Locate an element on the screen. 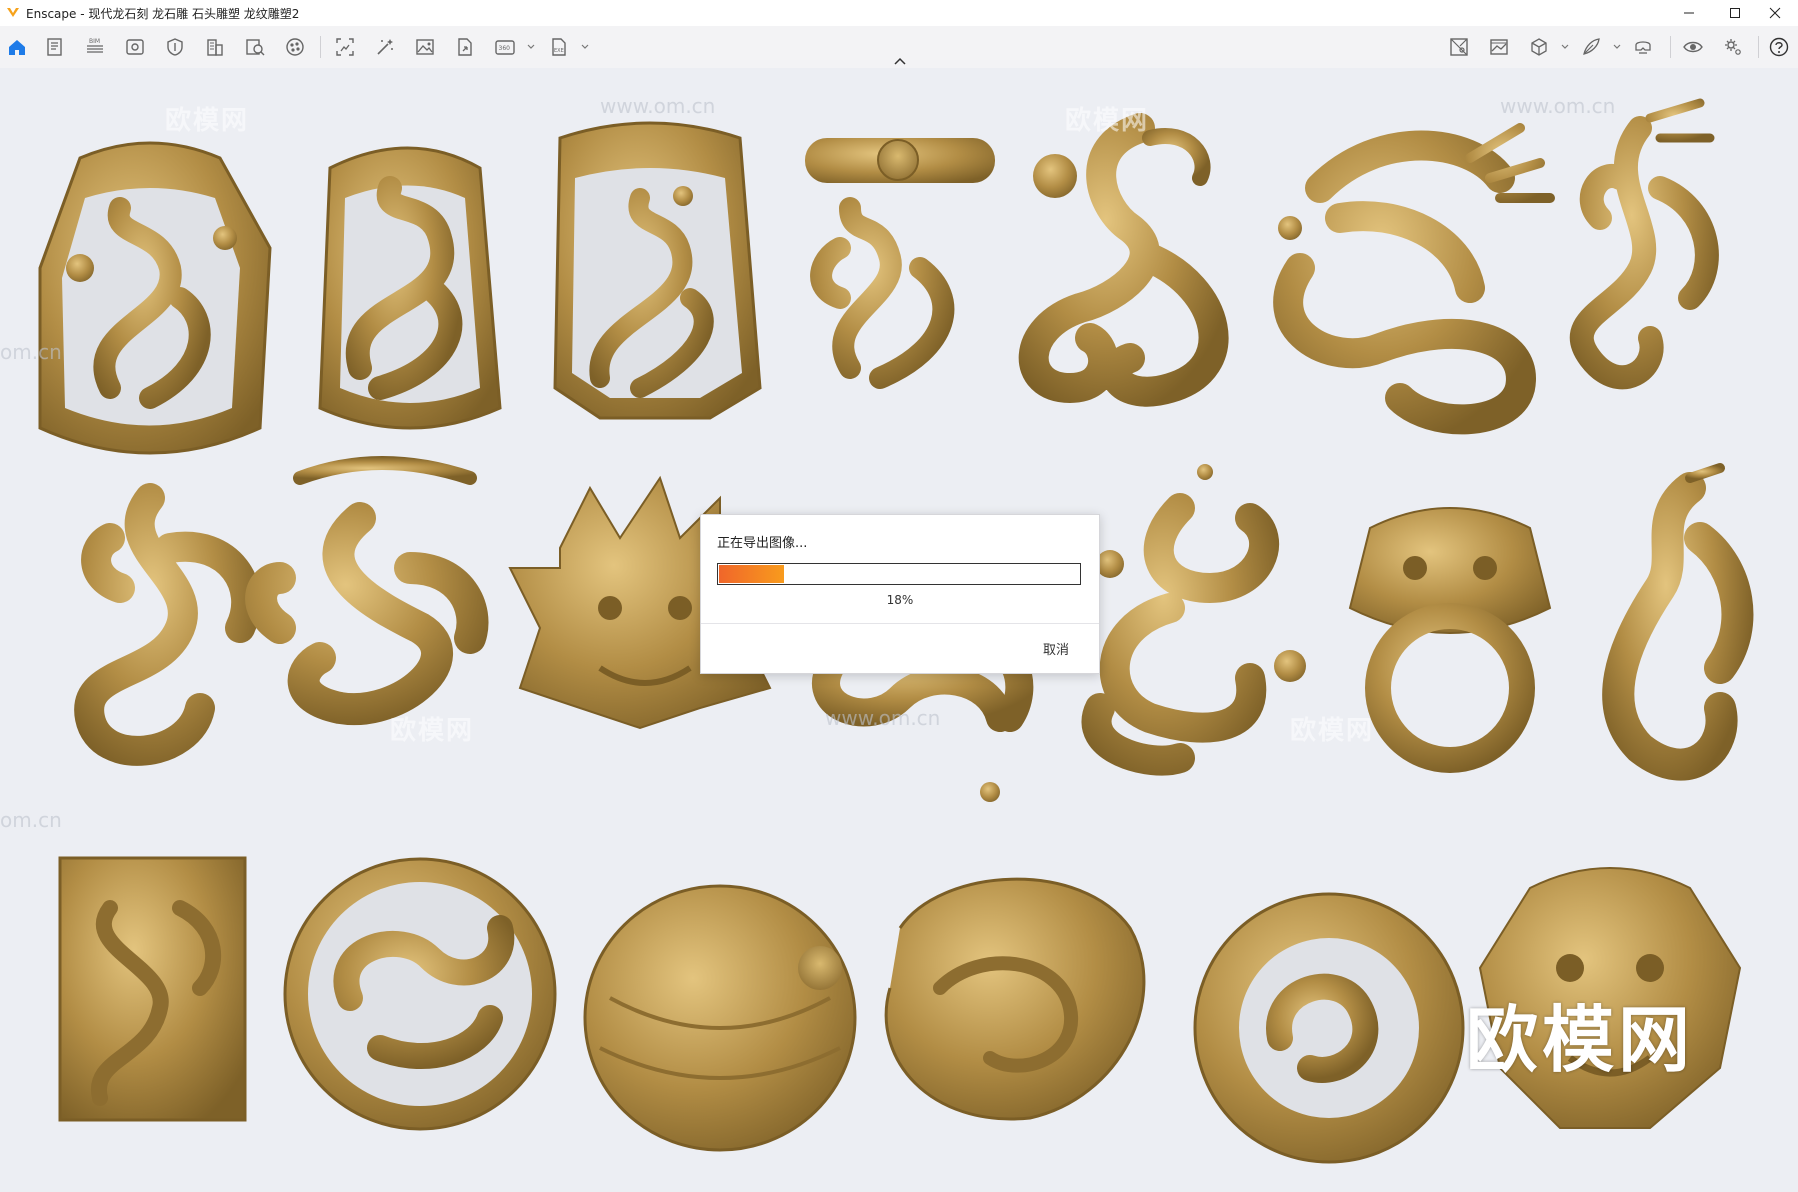  map-button is located at coordinates (1459, 47).